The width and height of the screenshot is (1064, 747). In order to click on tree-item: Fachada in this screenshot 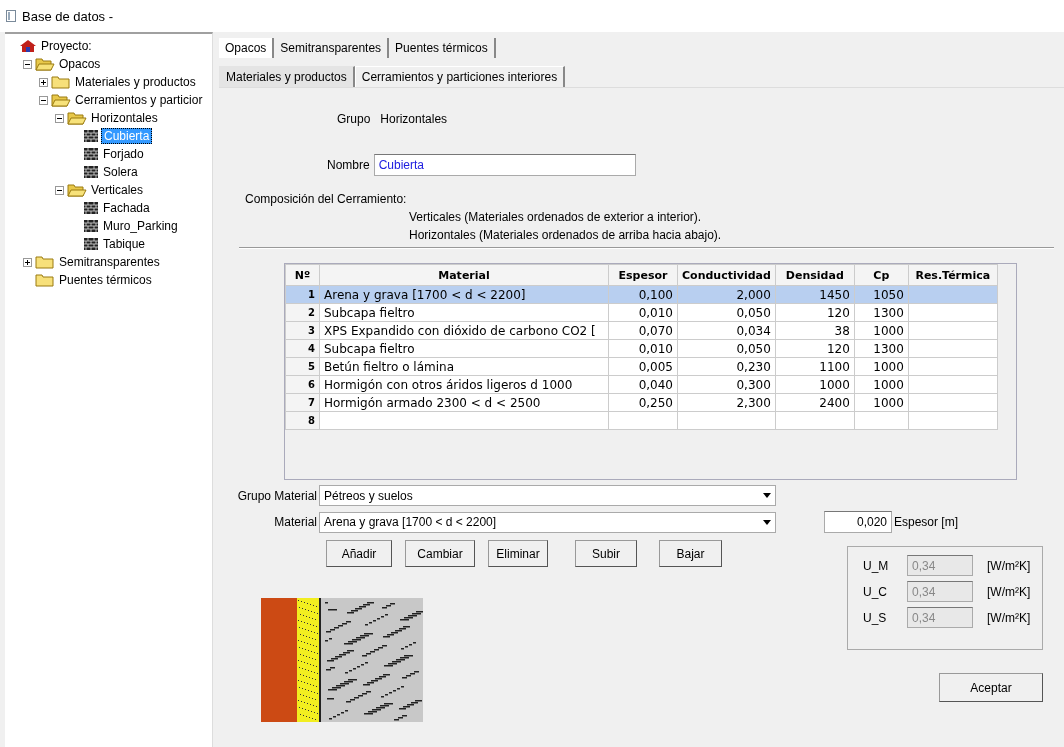, I will do `click(126, 208)`.